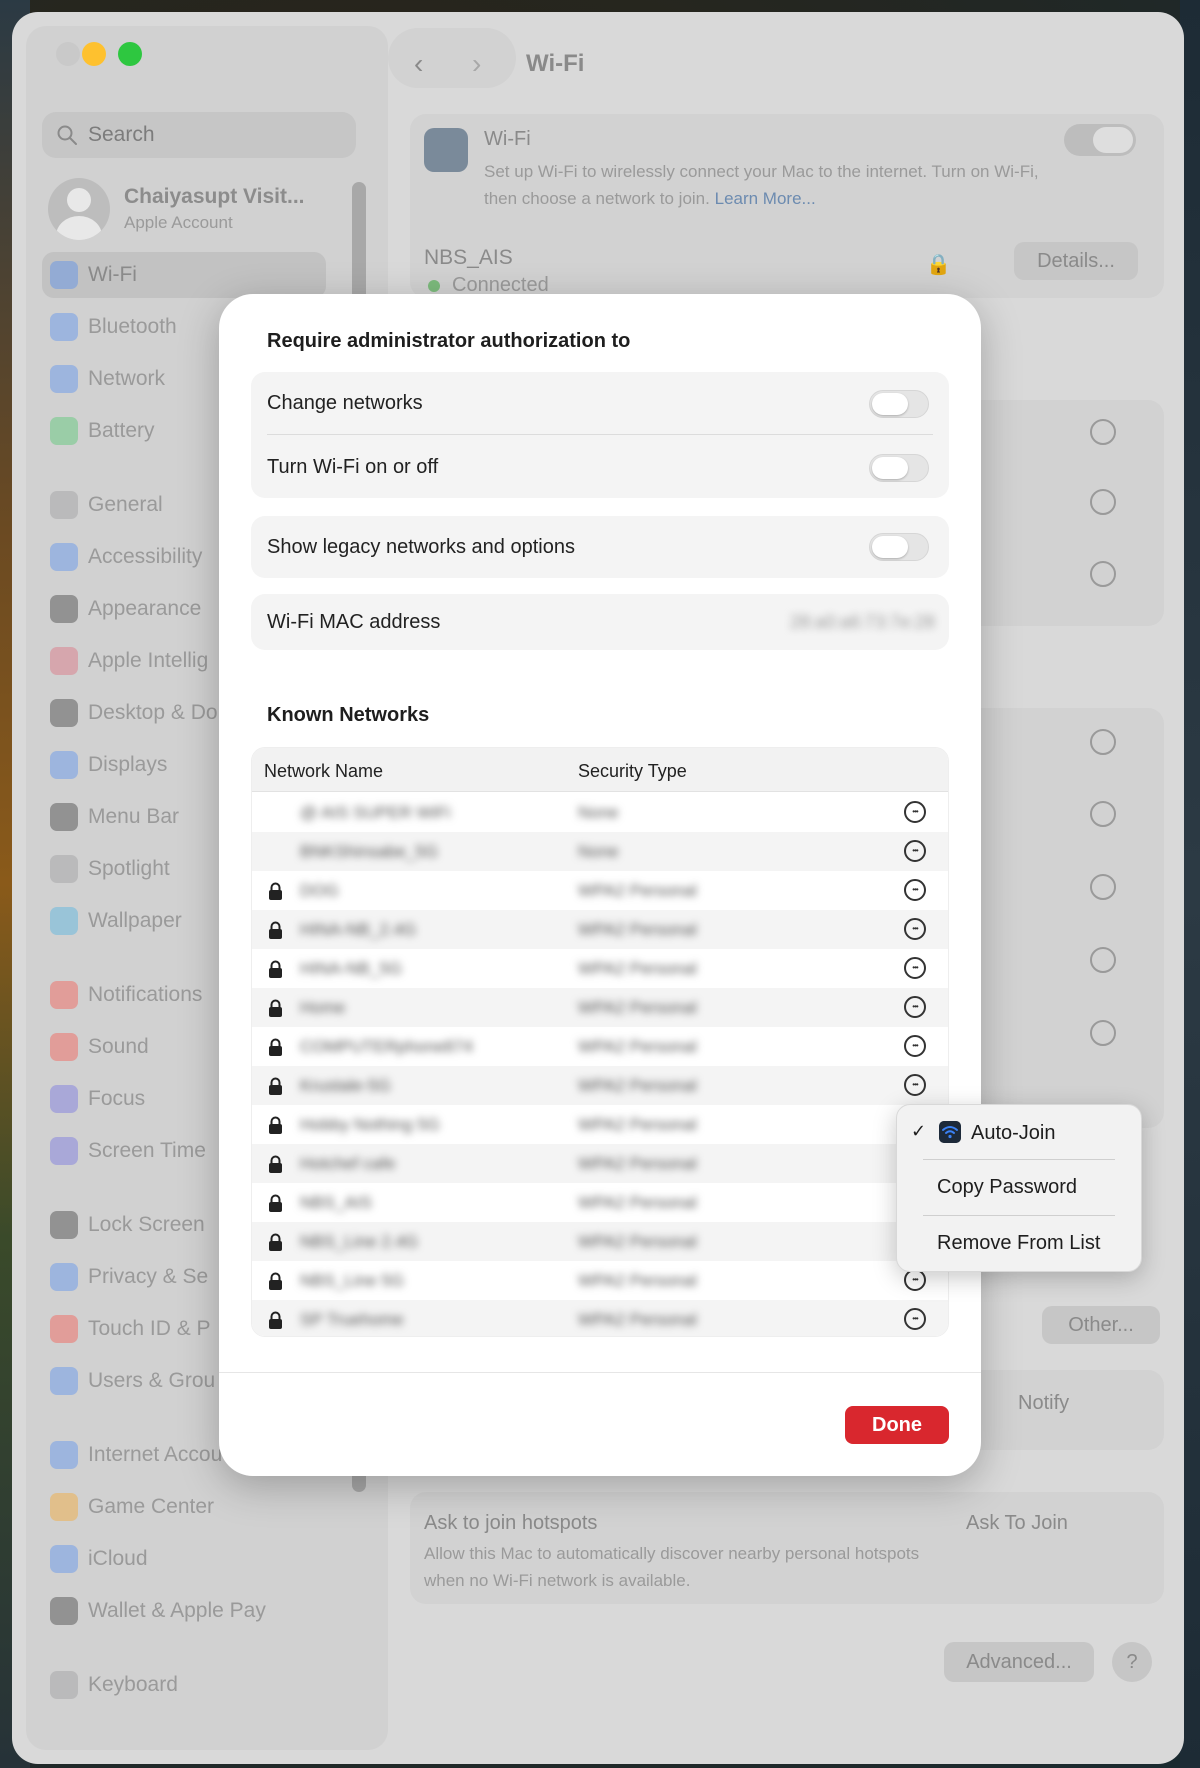 The image size is (1200, 1768). Describe the element at coordinates (938, 265) in the screenshot. I see `lock-icon: 🔒` at that location.